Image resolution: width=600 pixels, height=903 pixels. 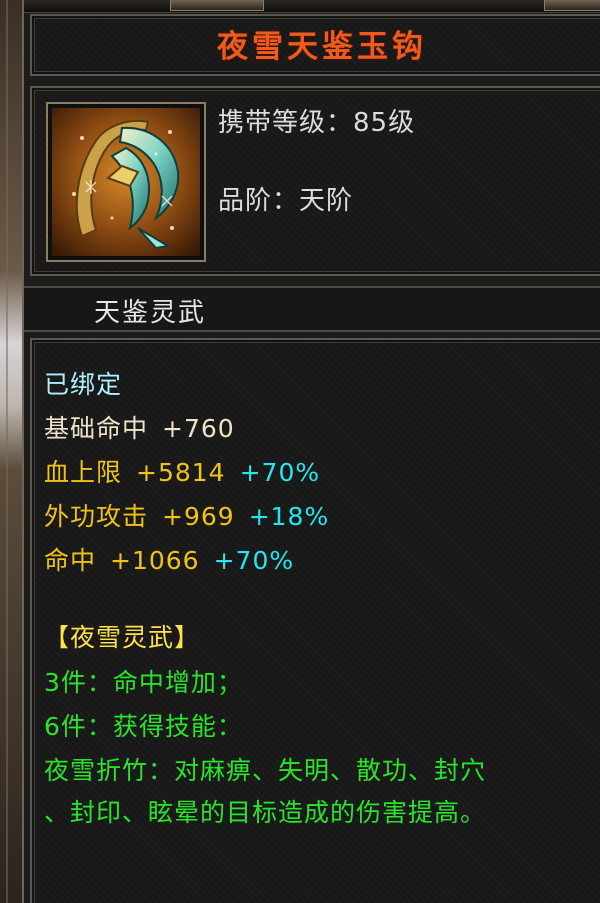 I want to click on bind-status: 已绑定, so click(x=83, y=384).